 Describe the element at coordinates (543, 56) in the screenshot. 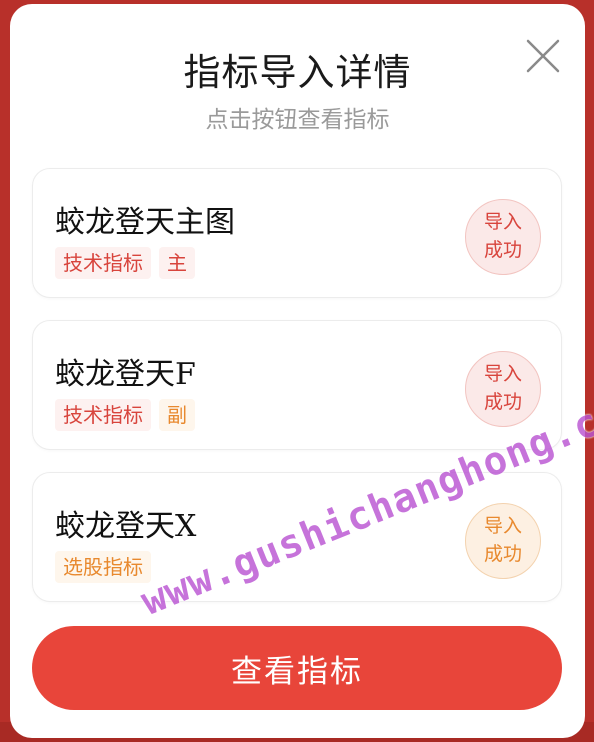

I see `close-icon` at that location.